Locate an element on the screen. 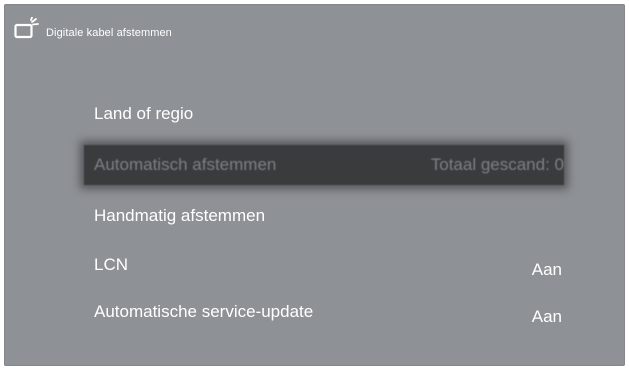  menu-item-label: LCN is located at coordinates (111, 264).